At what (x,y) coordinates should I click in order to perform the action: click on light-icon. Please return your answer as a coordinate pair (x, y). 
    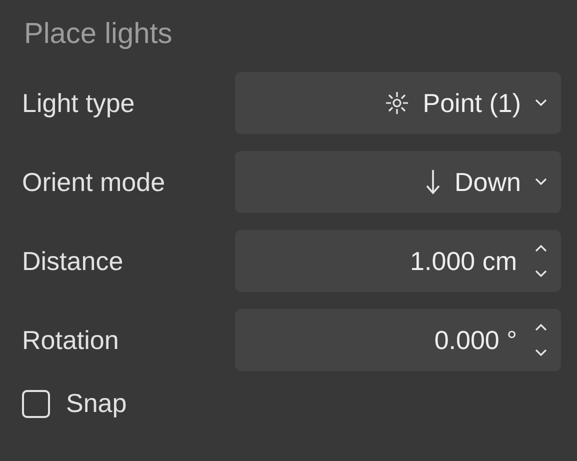
    Looking at the image, I should click on (396, 103).